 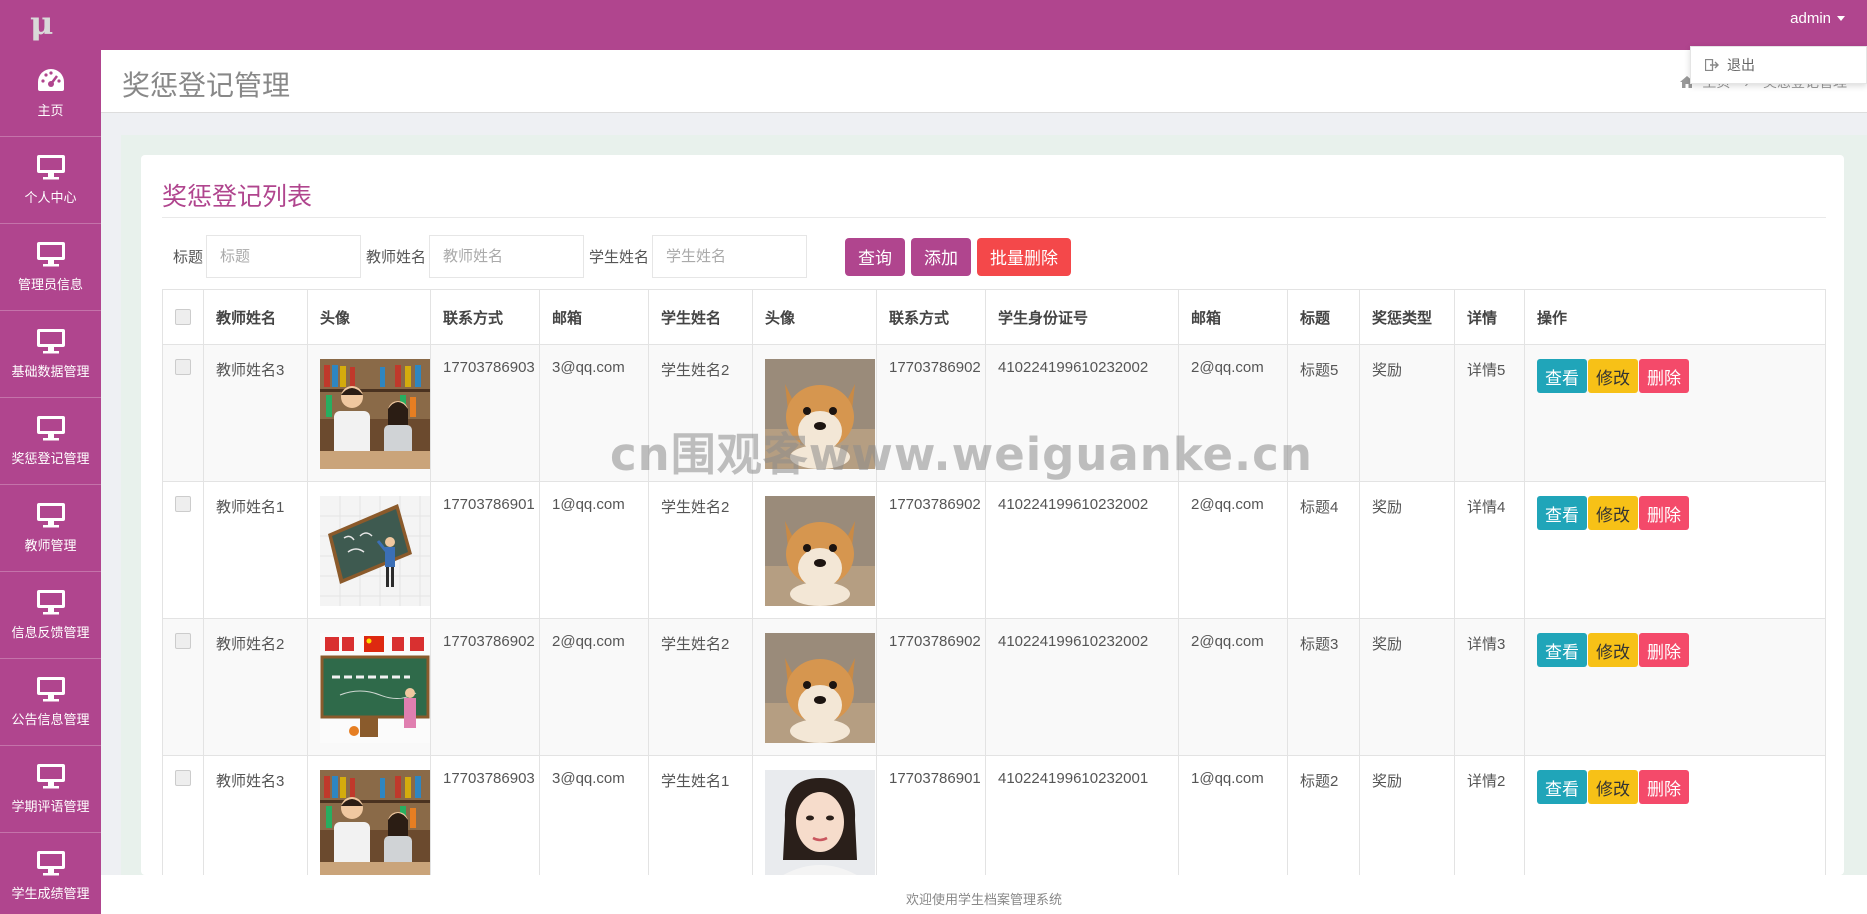 I want to click on divider, so click(x=994, y=217).